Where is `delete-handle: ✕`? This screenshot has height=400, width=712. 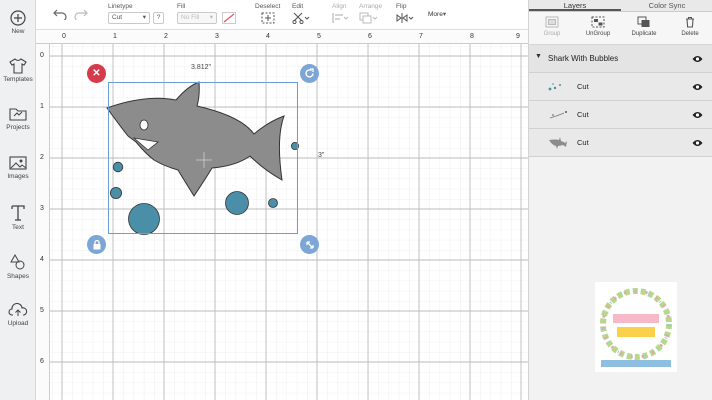
delete-handle: ✕ is located at coordinates (96, 73).